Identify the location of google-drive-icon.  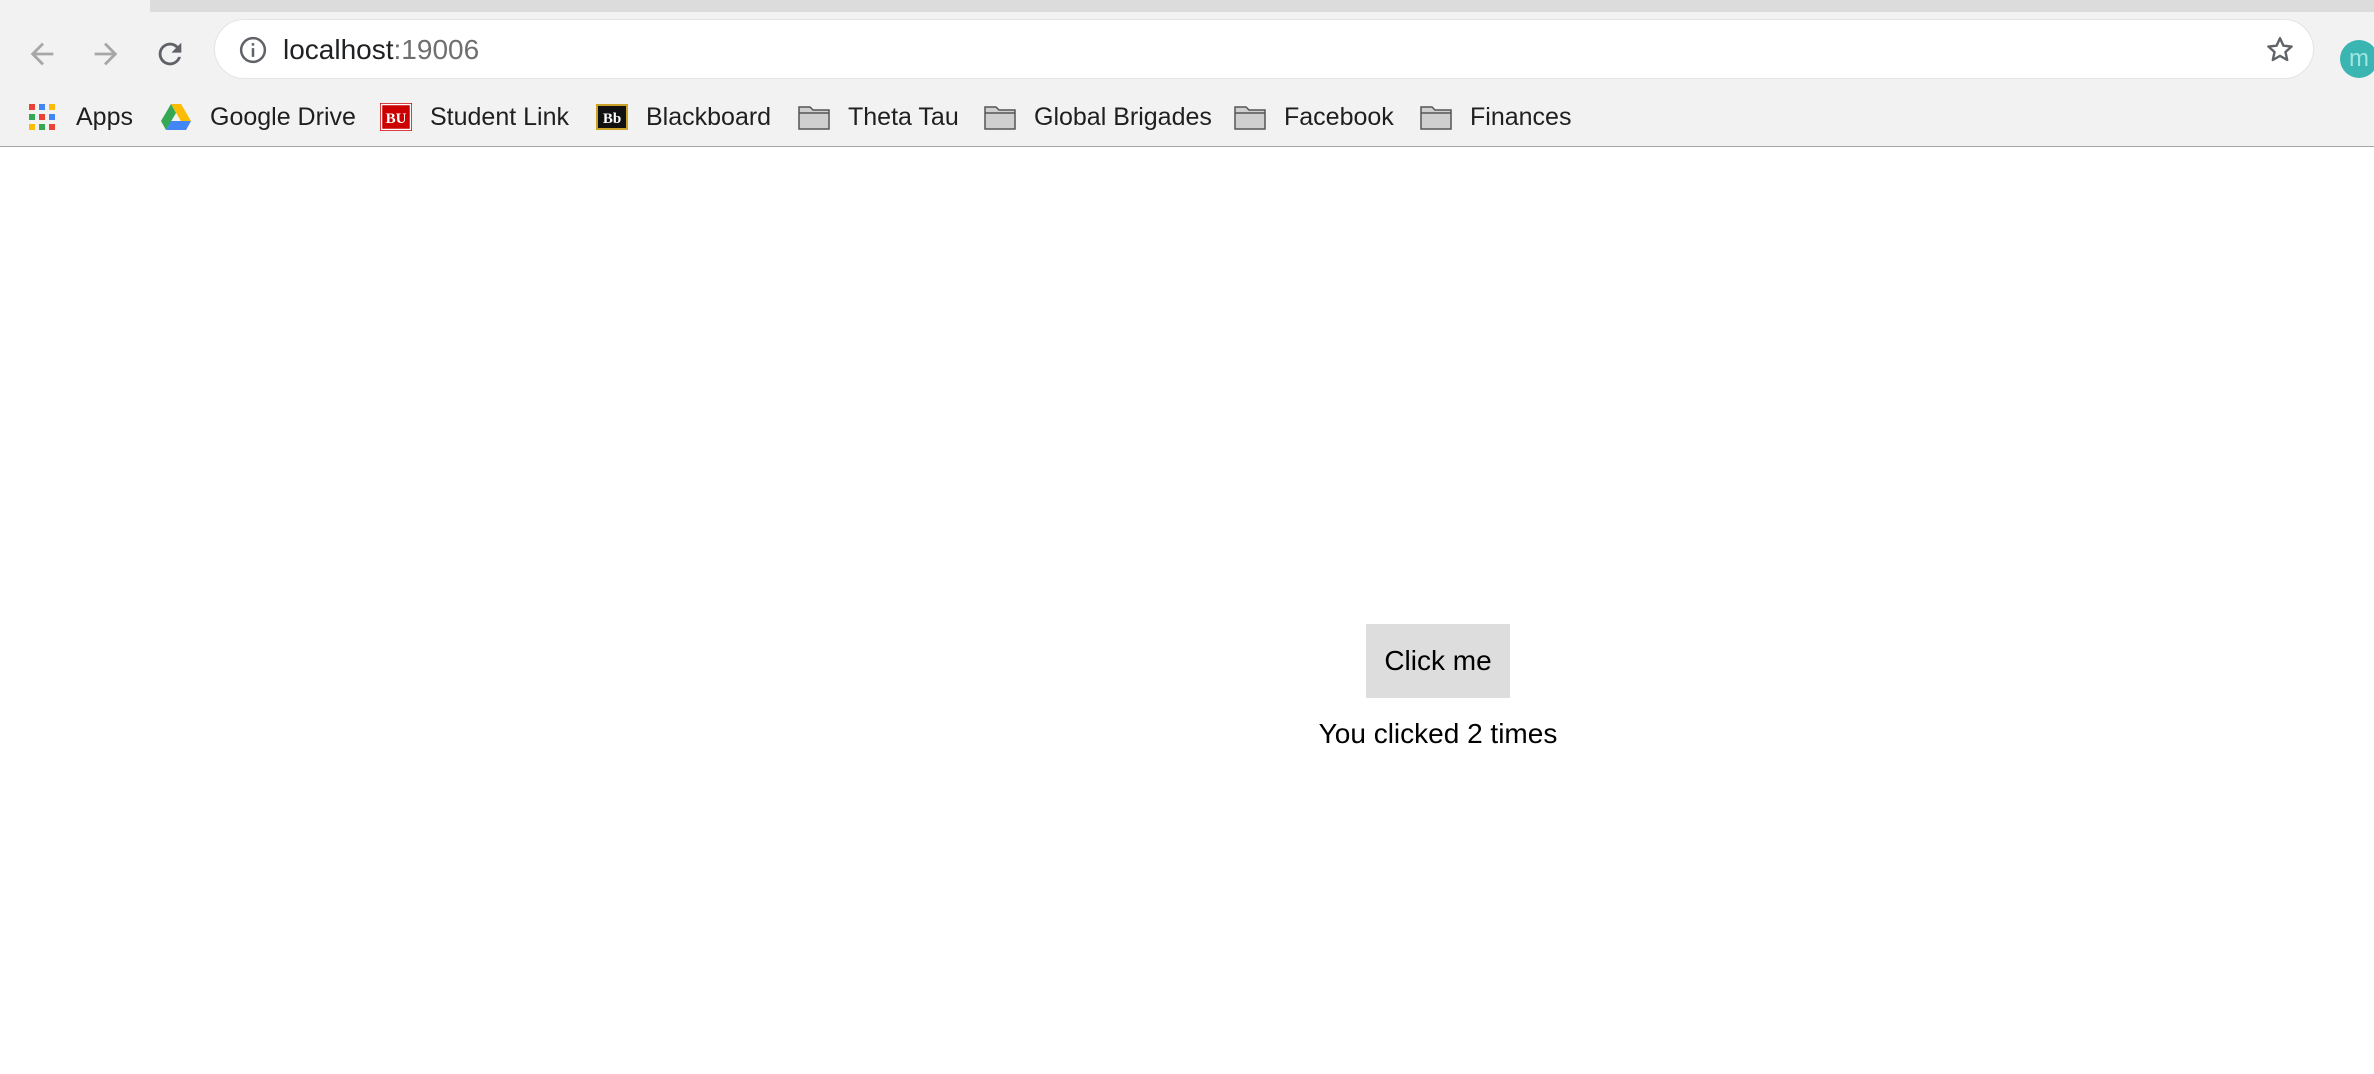
(176, 117).